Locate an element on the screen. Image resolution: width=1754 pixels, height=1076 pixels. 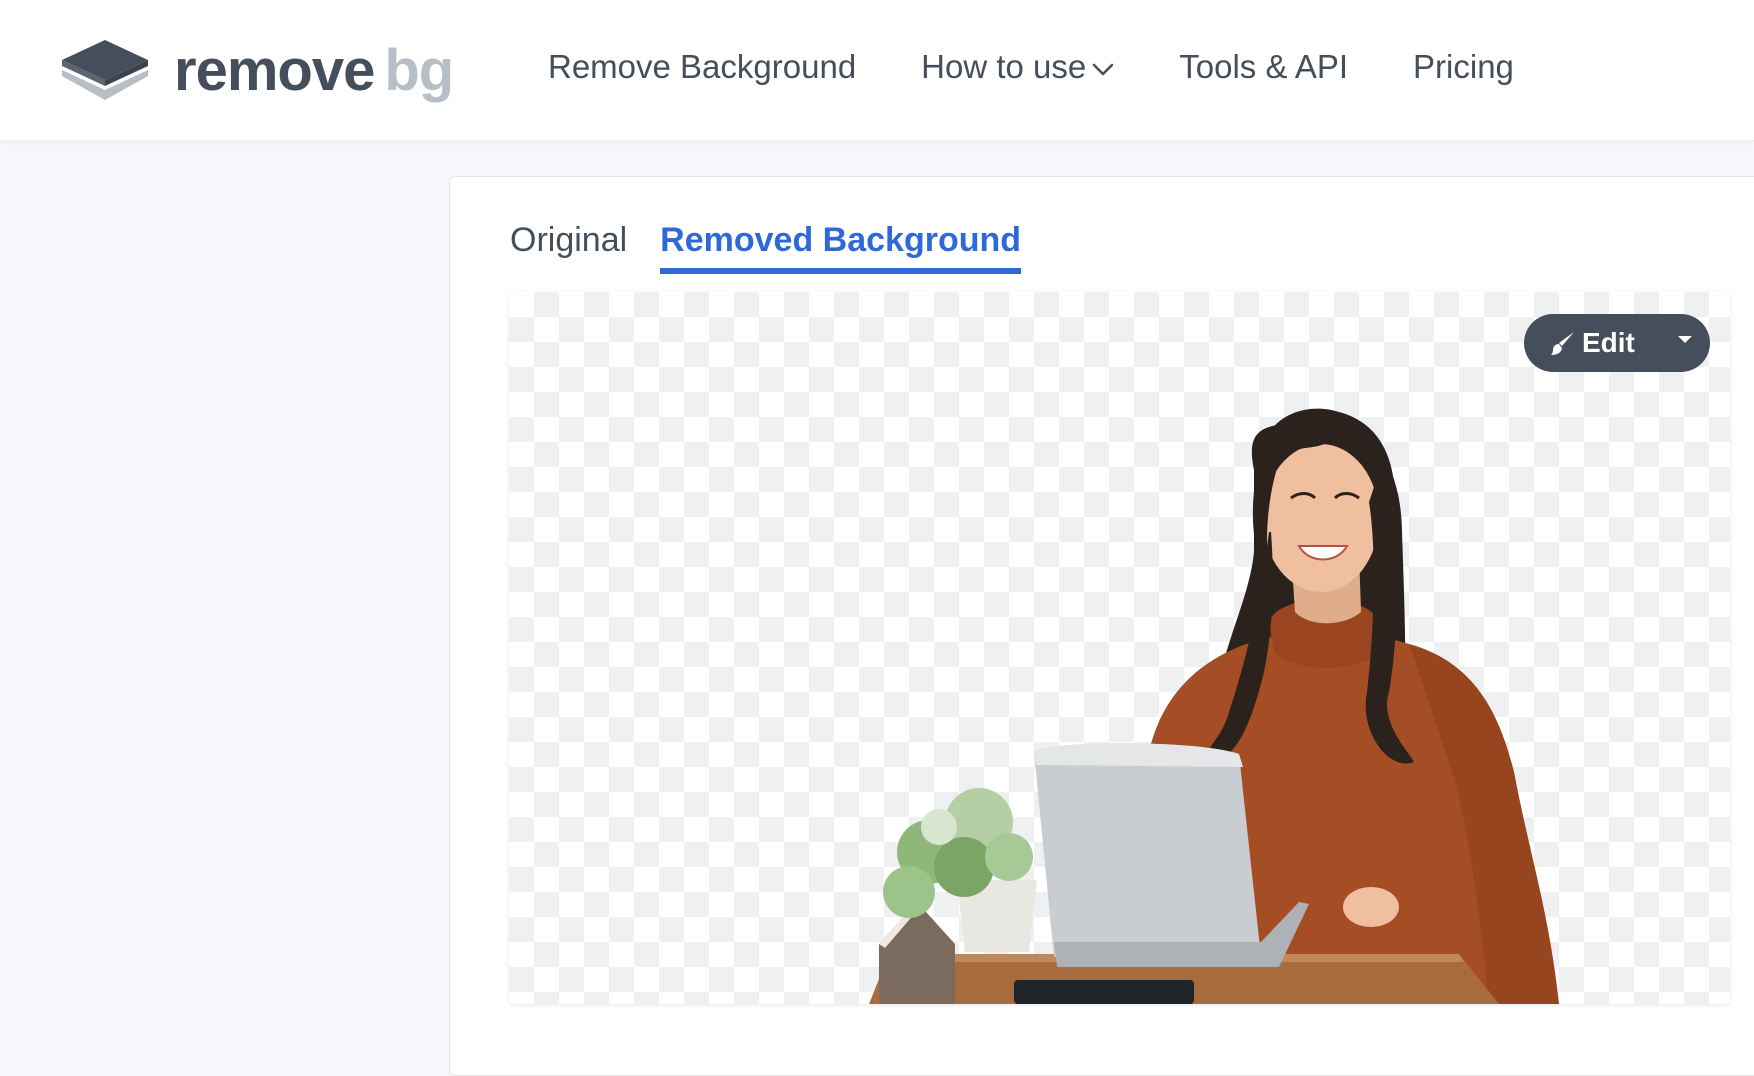
caret-down-icon is located at coordinates (1685, 339).